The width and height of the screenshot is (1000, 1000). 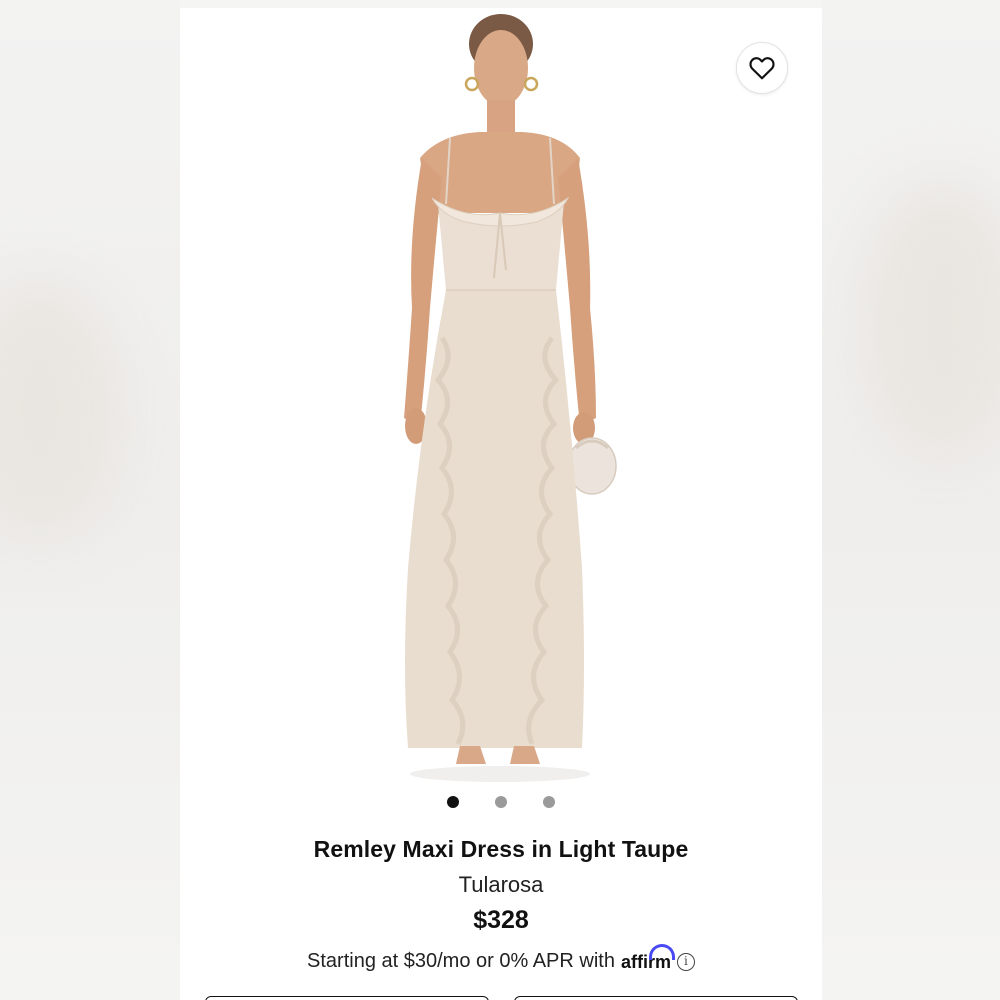 What do you see at coordinates (501, 885) in the screenshot?
I see `brand-name: Tularosa` at bounding box center [501, 885].